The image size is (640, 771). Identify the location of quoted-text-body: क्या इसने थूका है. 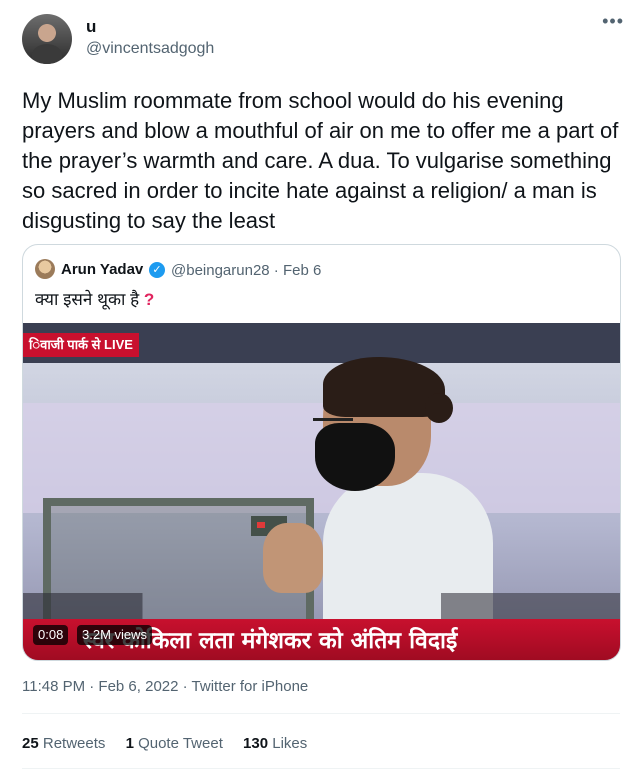
(87, 299).